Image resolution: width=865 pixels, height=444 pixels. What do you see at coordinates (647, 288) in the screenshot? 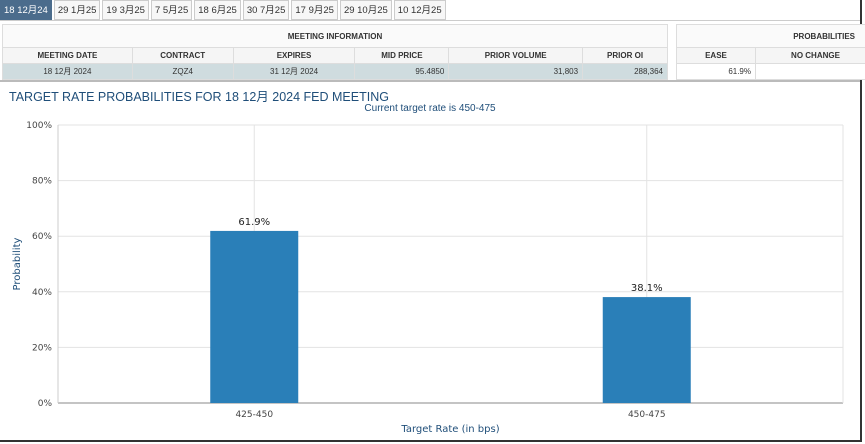
I see `data-label: 38.1%` at bounding box center [647, 288].